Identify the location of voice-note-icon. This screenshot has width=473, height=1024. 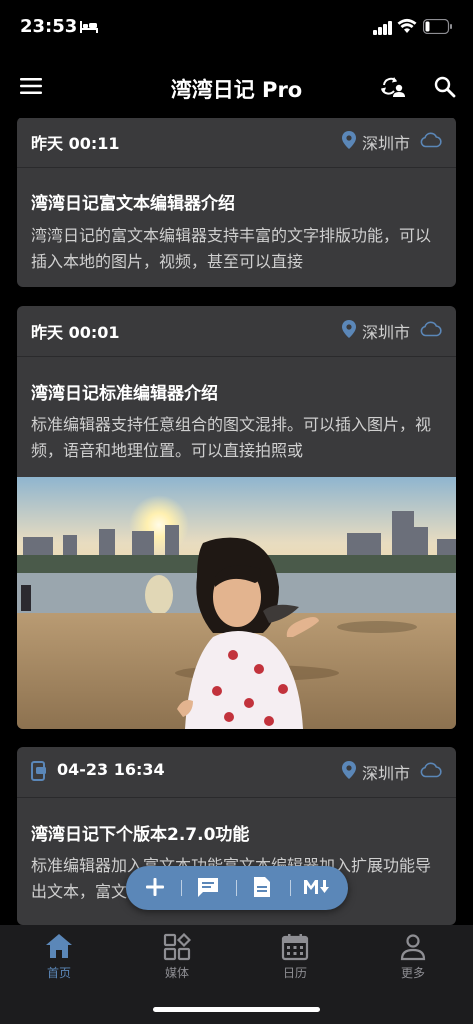
(39, 773).